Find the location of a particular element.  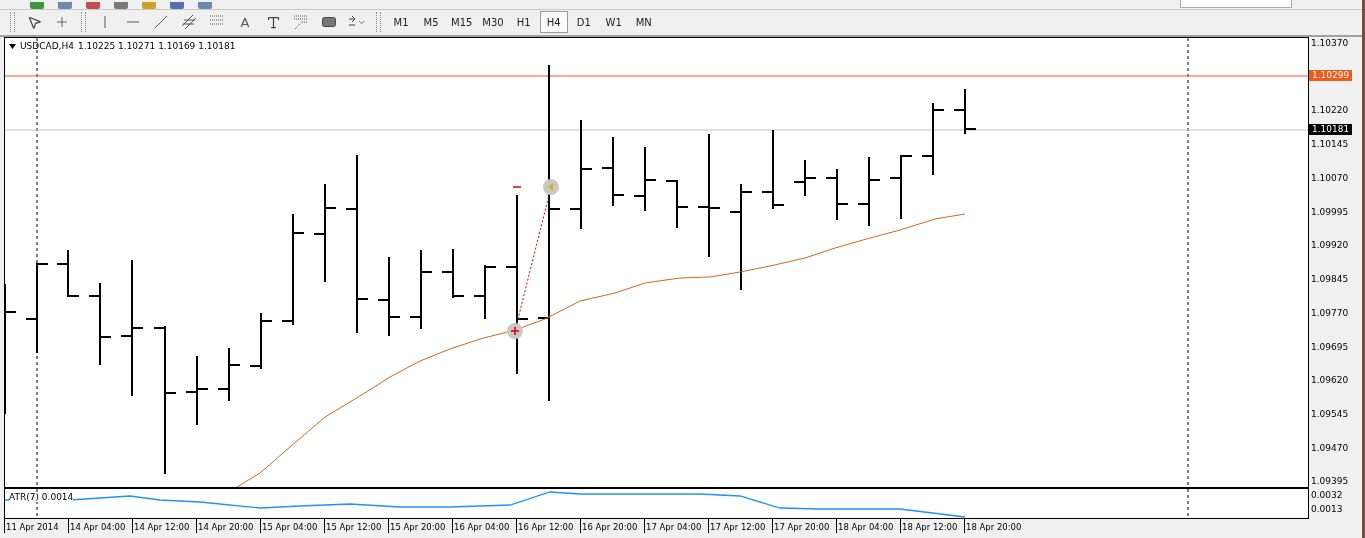

dropdown-icon is located at coordinates (12, 46).